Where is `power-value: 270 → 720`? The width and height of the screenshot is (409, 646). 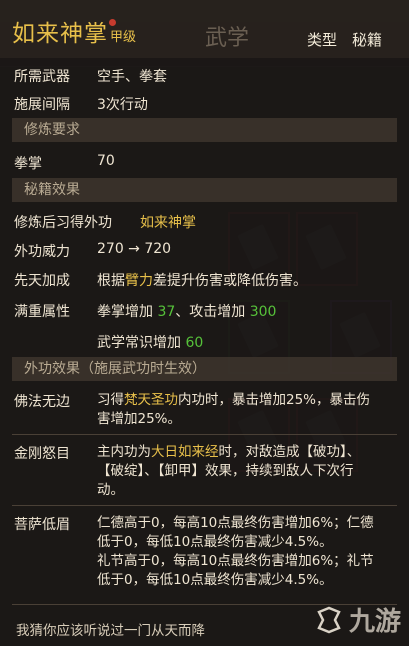
power-value: 270 → 720 is located at coordinates (134, 249).